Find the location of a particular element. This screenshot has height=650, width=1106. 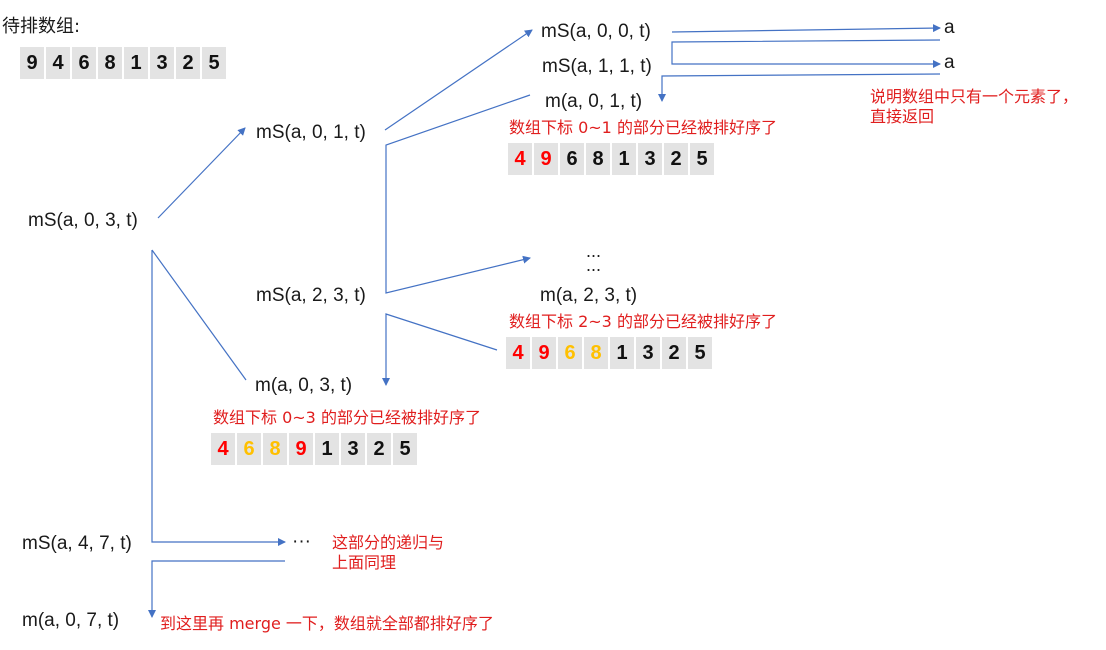

call-ms-0-1: mS(a, 0, 1, t) is located at coordinates (311, 132).